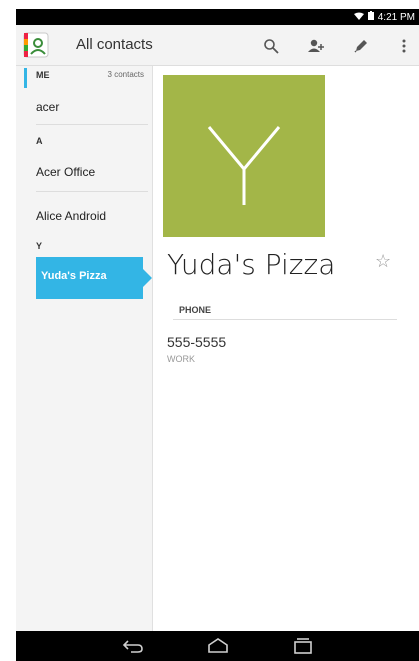  I want to click on list-item-me: acer, so click(47, 107).